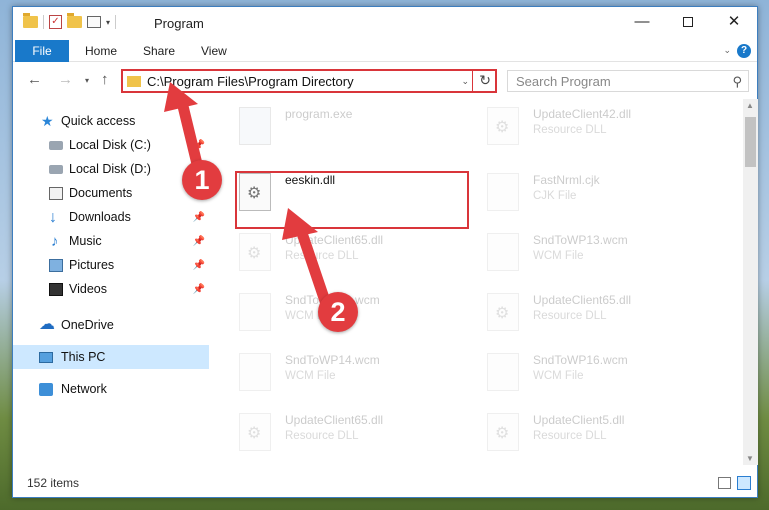 This screenshot has height=510, width=769. I want to click on details-view-icon, so click(724, 483).